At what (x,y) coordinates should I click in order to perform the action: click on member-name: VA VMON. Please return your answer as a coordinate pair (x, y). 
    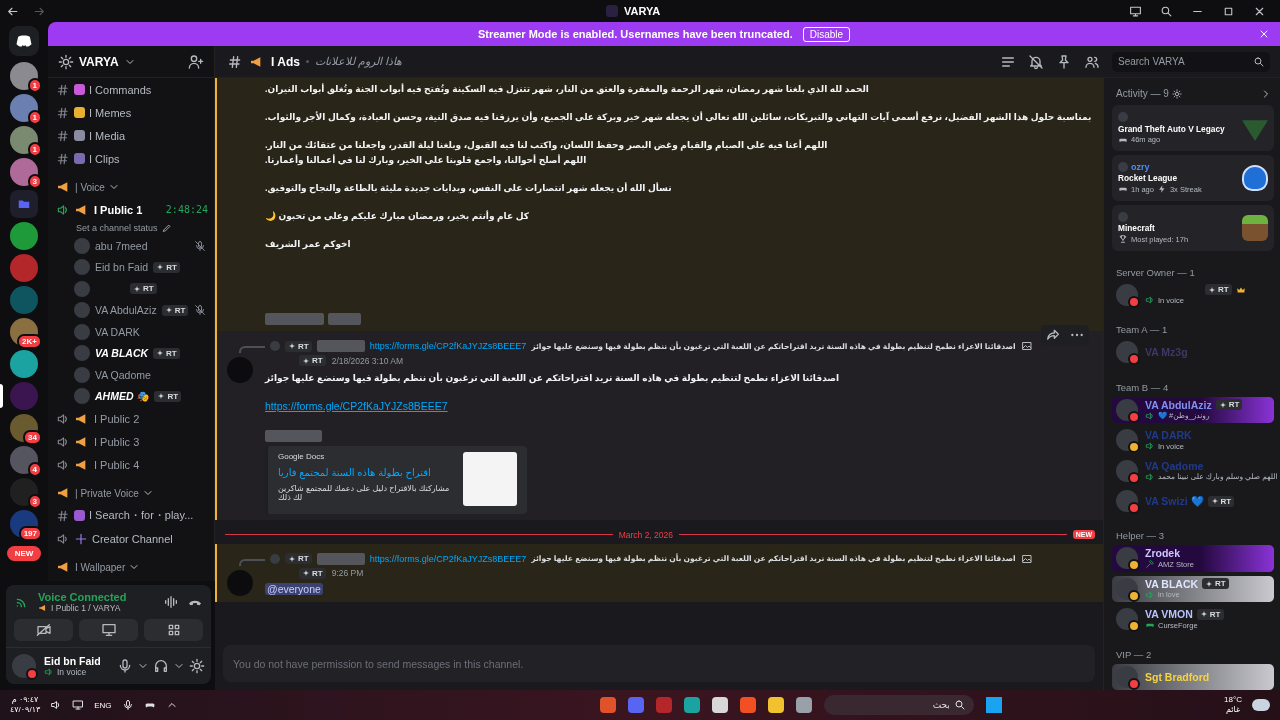
    Looking at the image, I should click on (1169, 614).